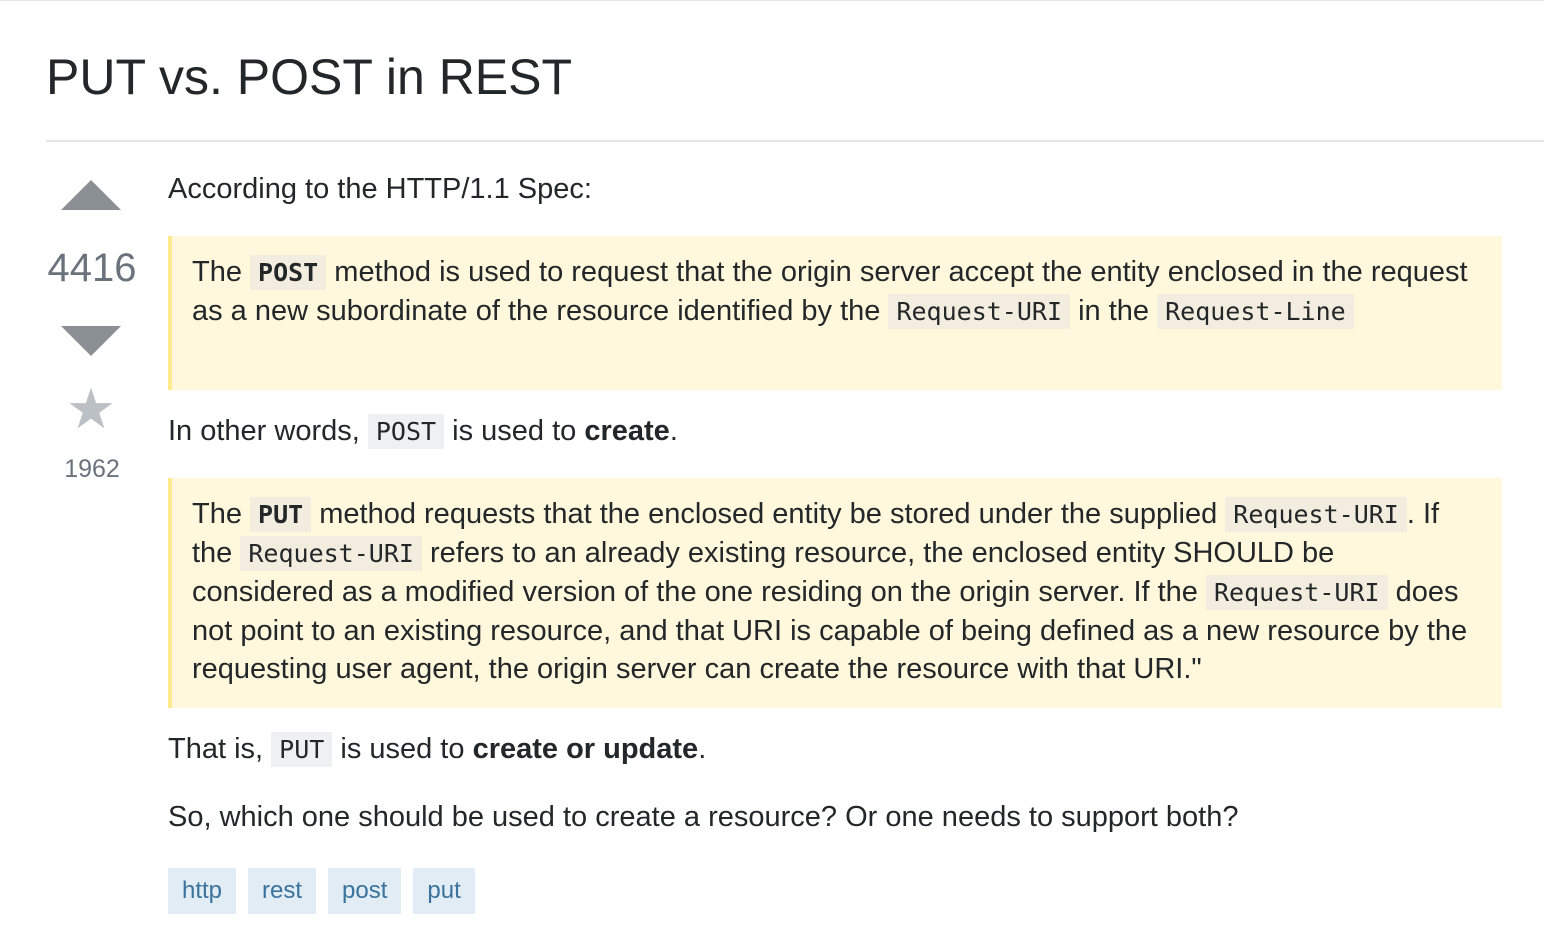 Image resolution: width=1544 pixels, height=930 pixels. What do you see at coordinates (309, 77) in the screenshot?
I see `question-title: PUT vs. POST in REST` at bounding box center [309, 77].